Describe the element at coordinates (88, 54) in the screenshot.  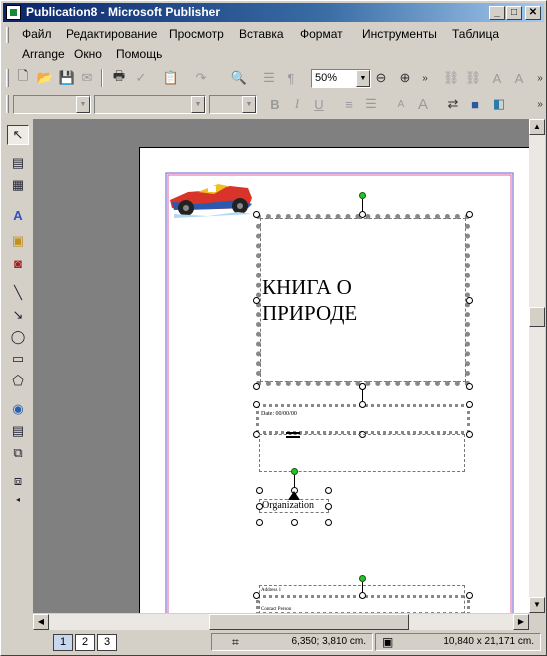
I see `menu-window: Окно` at that location.